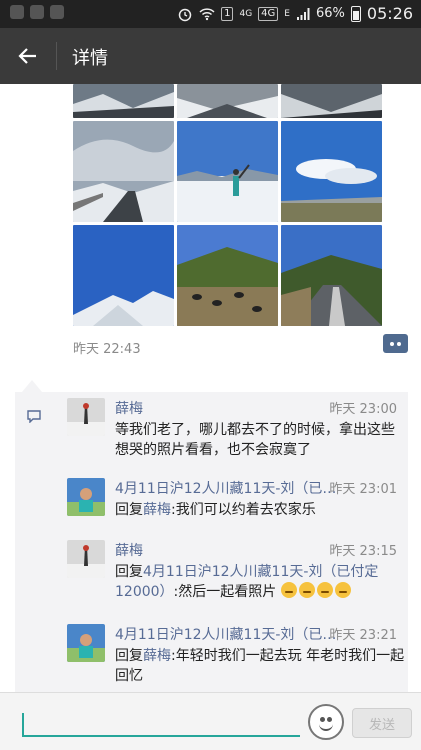  What do you see at coordinates (185, 14) in the screenshot?
I see `alarm-icon` at bounding box center [185, 14].